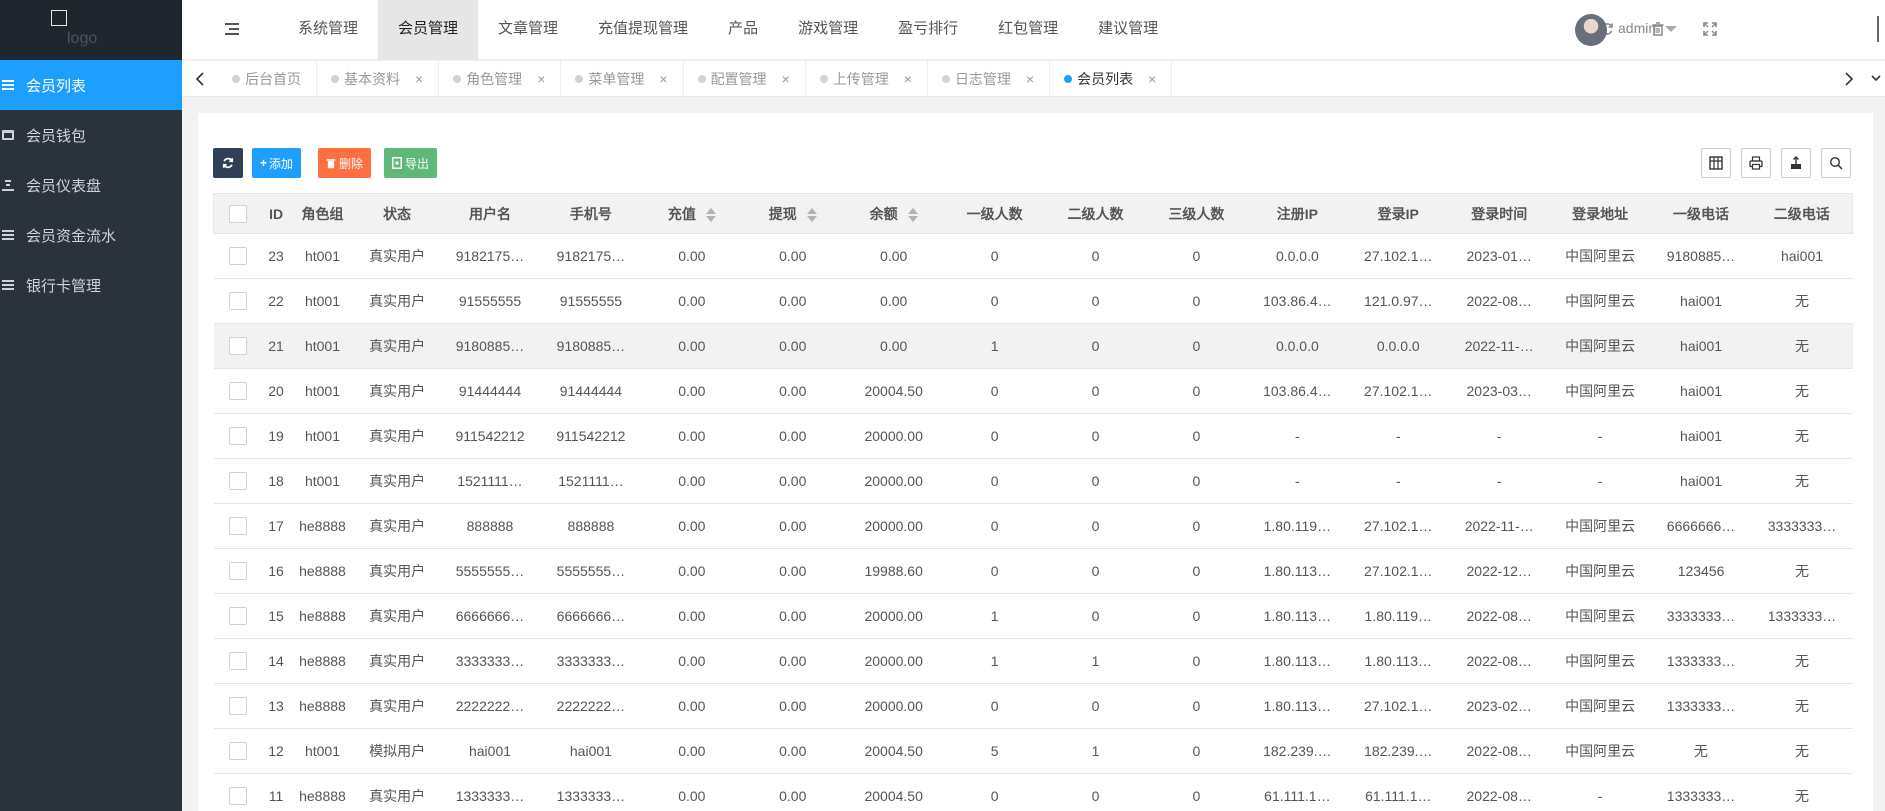  What do you see at coordinates (1879, 29) in the screenshot?
I see `more-icon` at bounding box center [1879, 29].